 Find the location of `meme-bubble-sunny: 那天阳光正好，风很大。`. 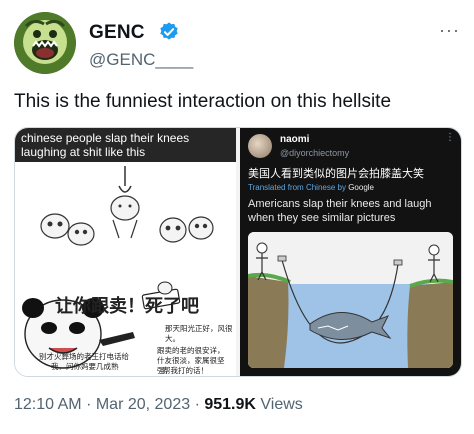

meme-bubble-sunny: 那天阳光正好，风很大。 is located at coordinates (199, 333).